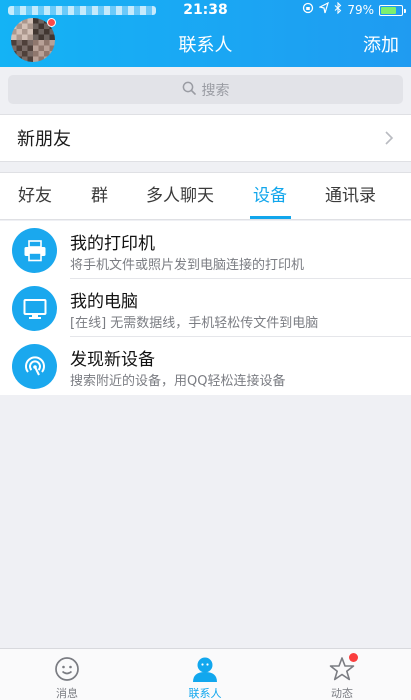  I want to click on notification-dot, so click(353, 657).